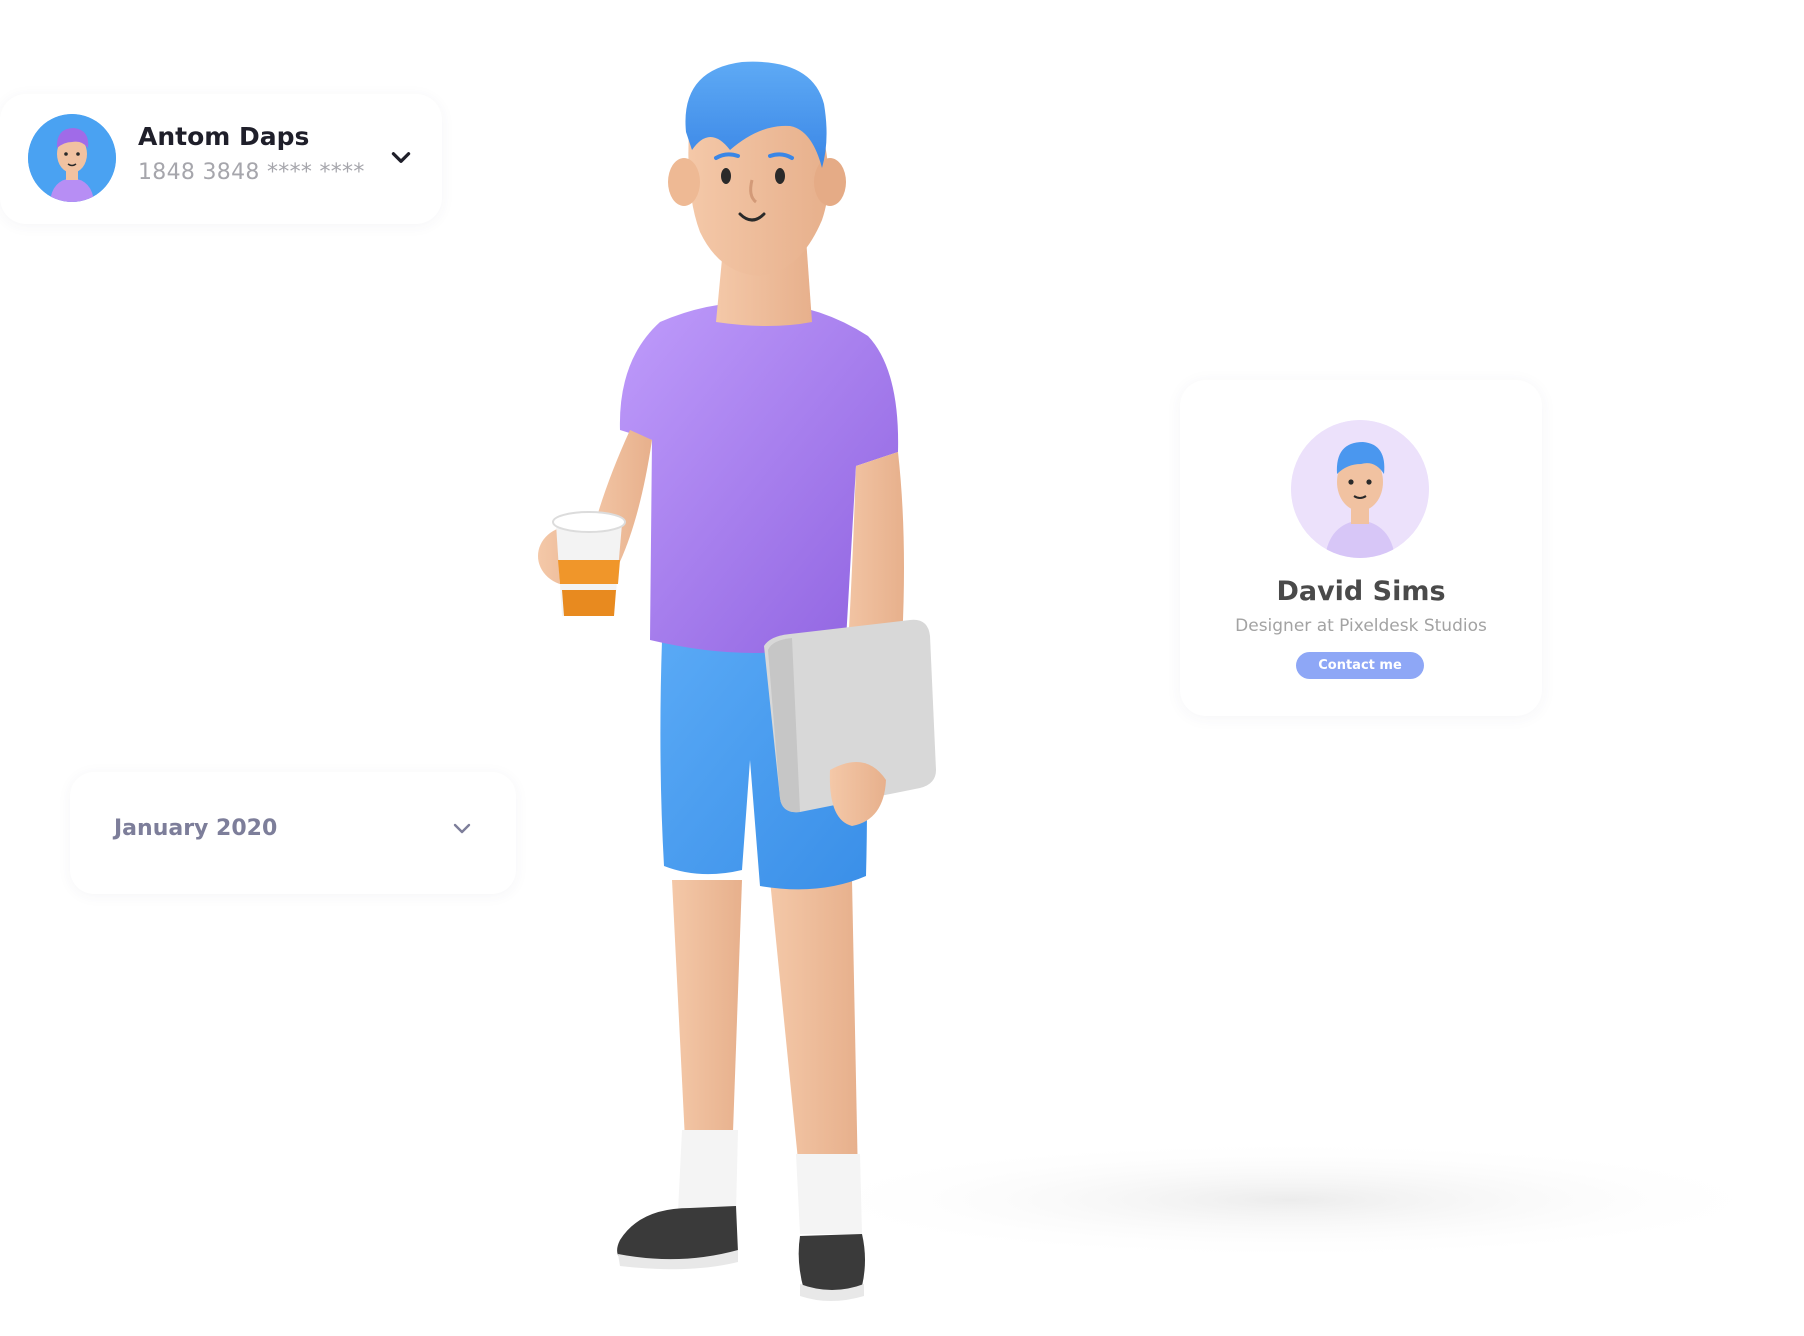 The height and width of the screenshot is (1336, 1804). I want to click on account-name: Antom Daps, so click(224, 136).